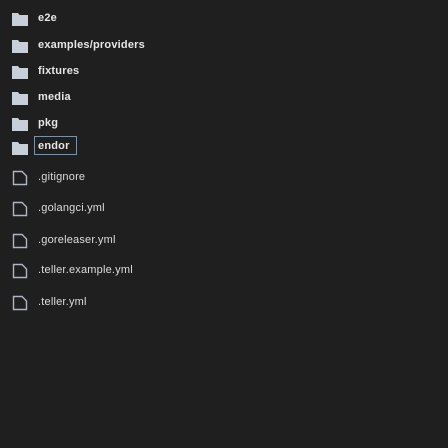 The width and height of the screenshot is (448, 448). Describe the element at coordinates (47, 18) in the screenshot. I see `tree-item-label: e2e` at that location.